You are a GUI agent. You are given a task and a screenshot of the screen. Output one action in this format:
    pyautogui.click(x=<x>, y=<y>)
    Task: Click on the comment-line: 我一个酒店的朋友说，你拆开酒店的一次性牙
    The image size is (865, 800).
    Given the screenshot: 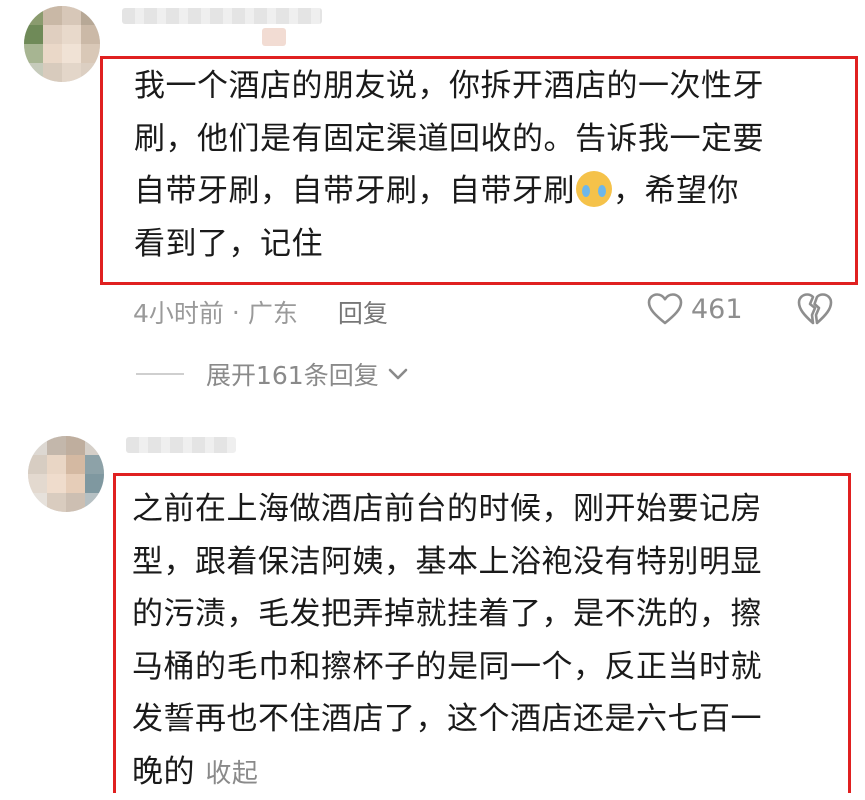 What is the action you would take?
    pyautogui.click(x=491, y=86)
    